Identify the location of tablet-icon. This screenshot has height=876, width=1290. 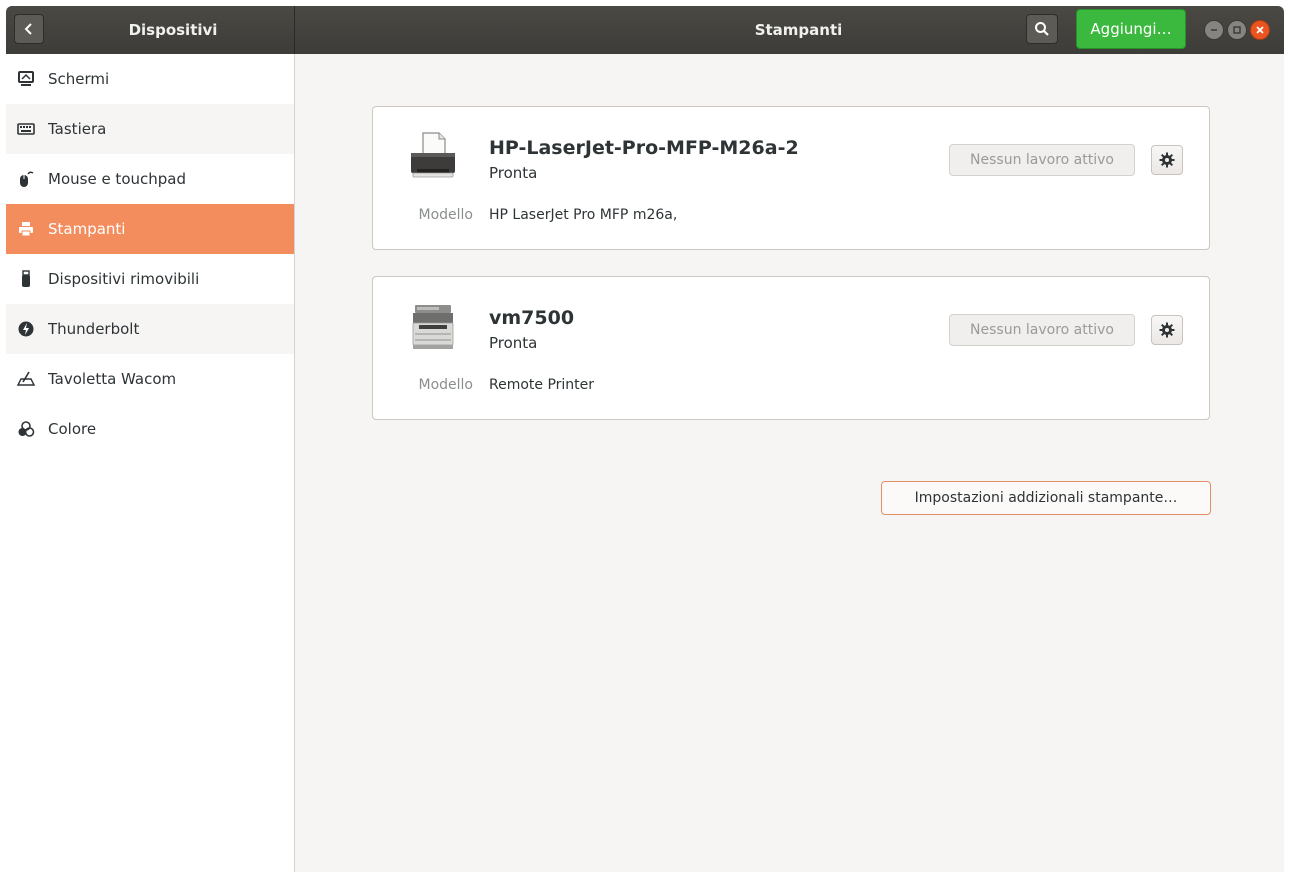
(26, 379).